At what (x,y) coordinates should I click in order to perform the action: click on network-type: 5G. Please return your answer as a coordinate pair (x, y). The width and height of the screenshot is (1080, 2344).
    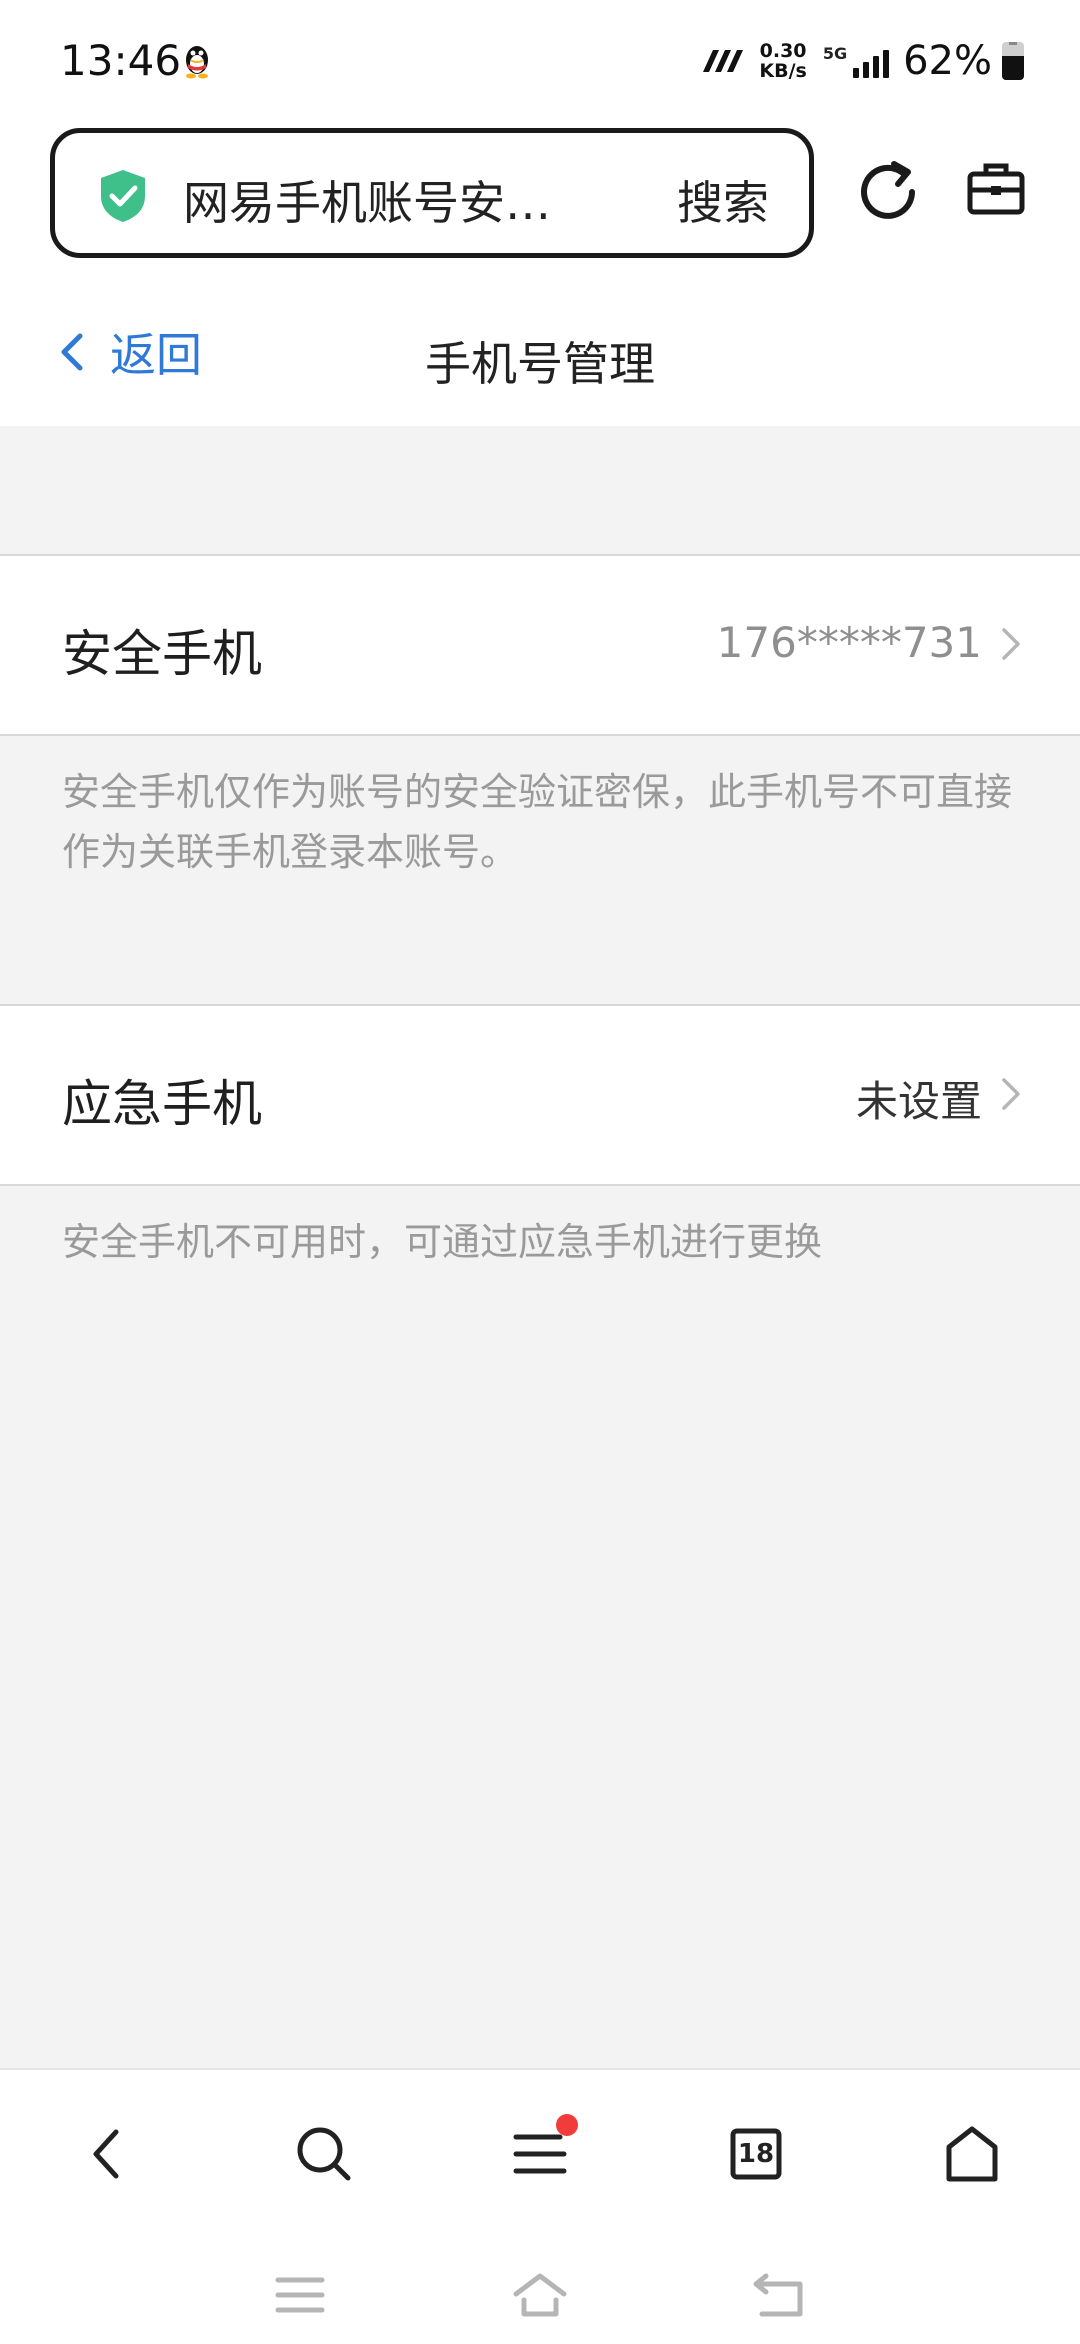
    Looking at the image, I should click on (835, 53).